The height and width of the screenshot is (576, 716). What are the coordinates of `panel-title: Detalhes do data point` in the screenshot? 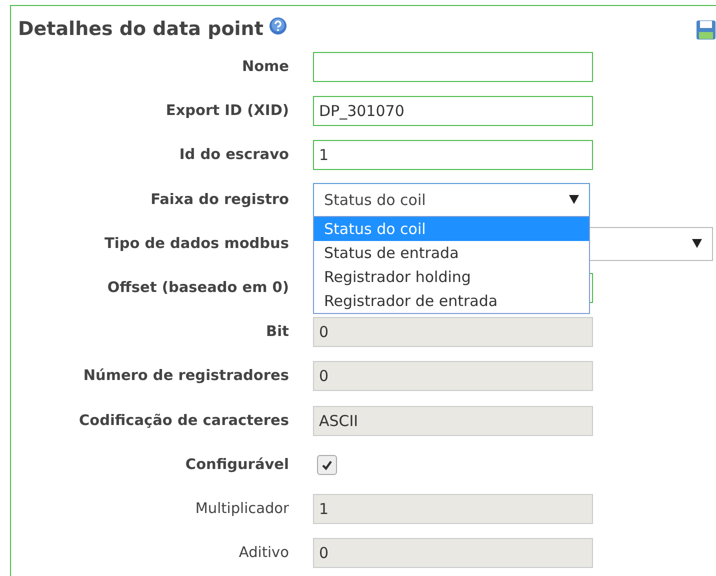 It's located at (141, 29).